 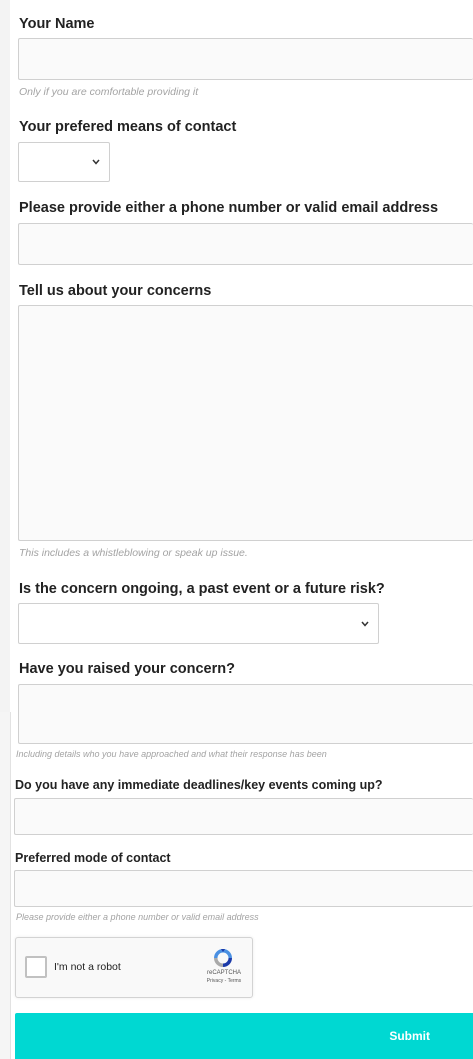 I want to click on recaptcha-terms-link: Terms, so click(x=235, y=981).